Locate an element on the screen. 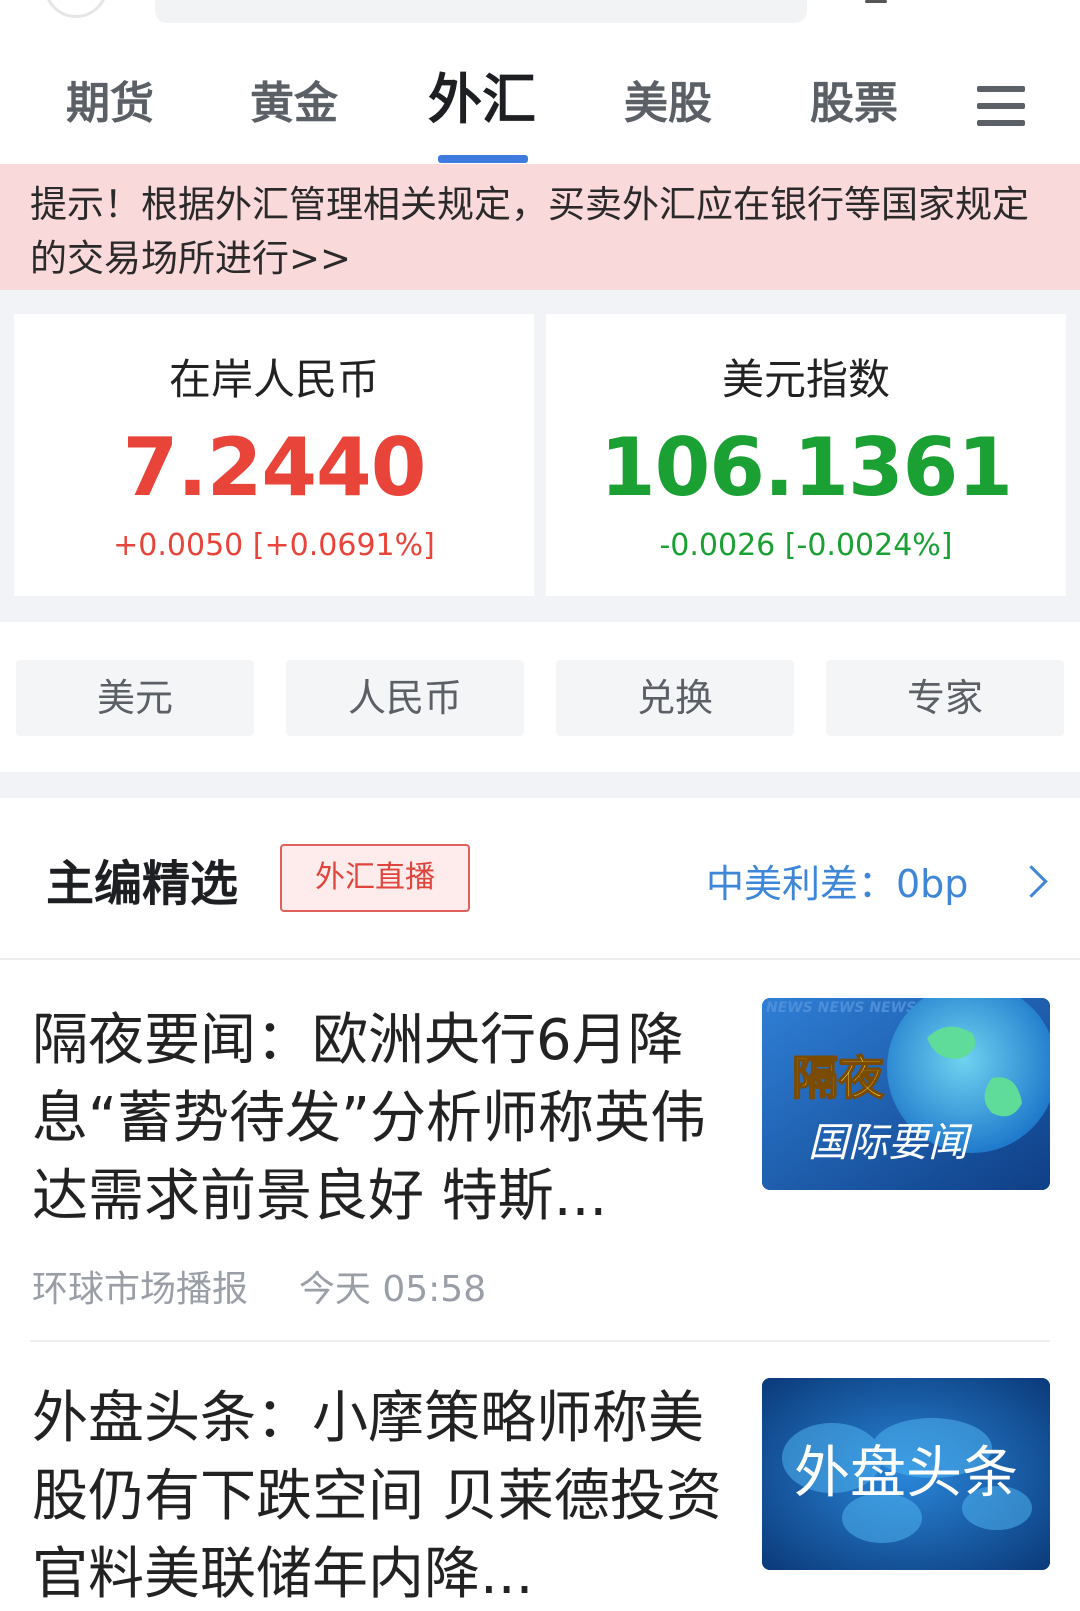  globe-news-image: NEWS NEWS NEWS NEWS 隔夜 国际要闻 is located at coordinates (906, 1094).